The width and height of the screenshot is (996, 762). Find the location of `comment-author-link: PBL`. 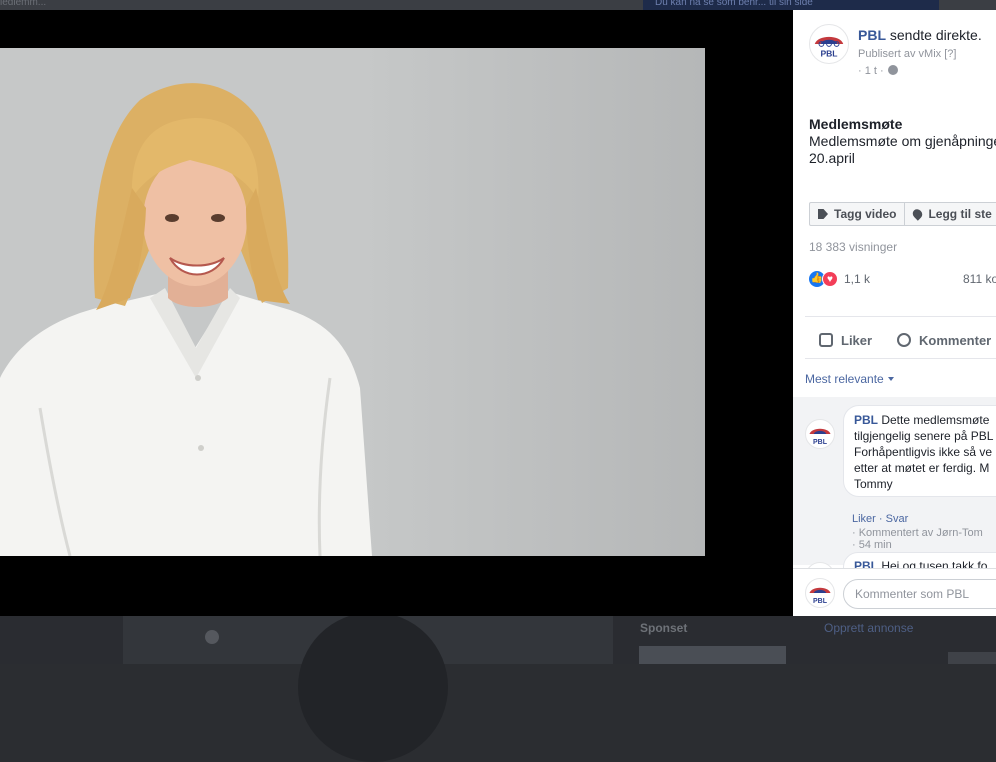

comment-author-link: PBL is located at coordinates (866, 420).